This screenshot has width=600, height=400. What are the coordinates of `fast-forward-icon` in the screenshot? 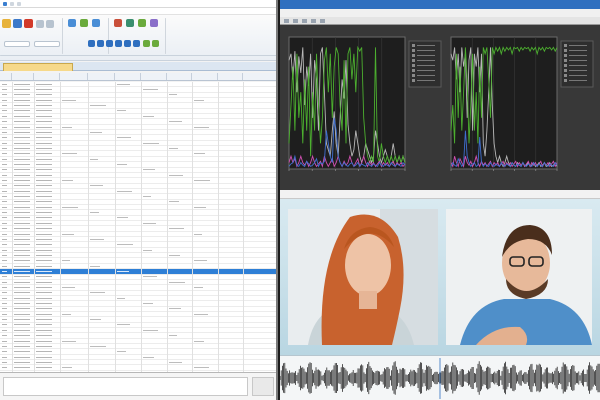 It's located at (127, 43).